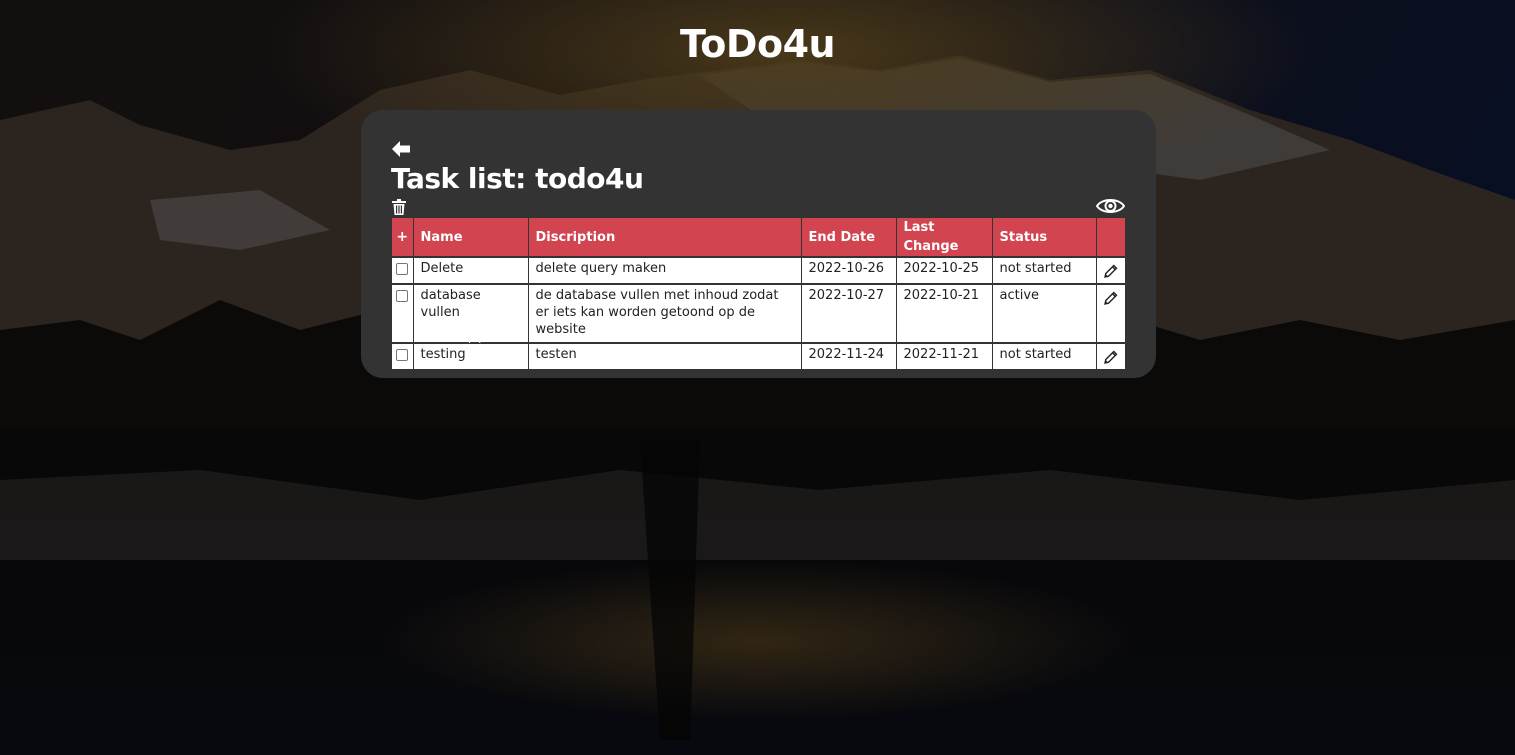 The width and height of the screenshot is (1515, 755). Describe the element at coordinates (1044, 237) in the screenshot. I see `column-header-status: Status` at that location.